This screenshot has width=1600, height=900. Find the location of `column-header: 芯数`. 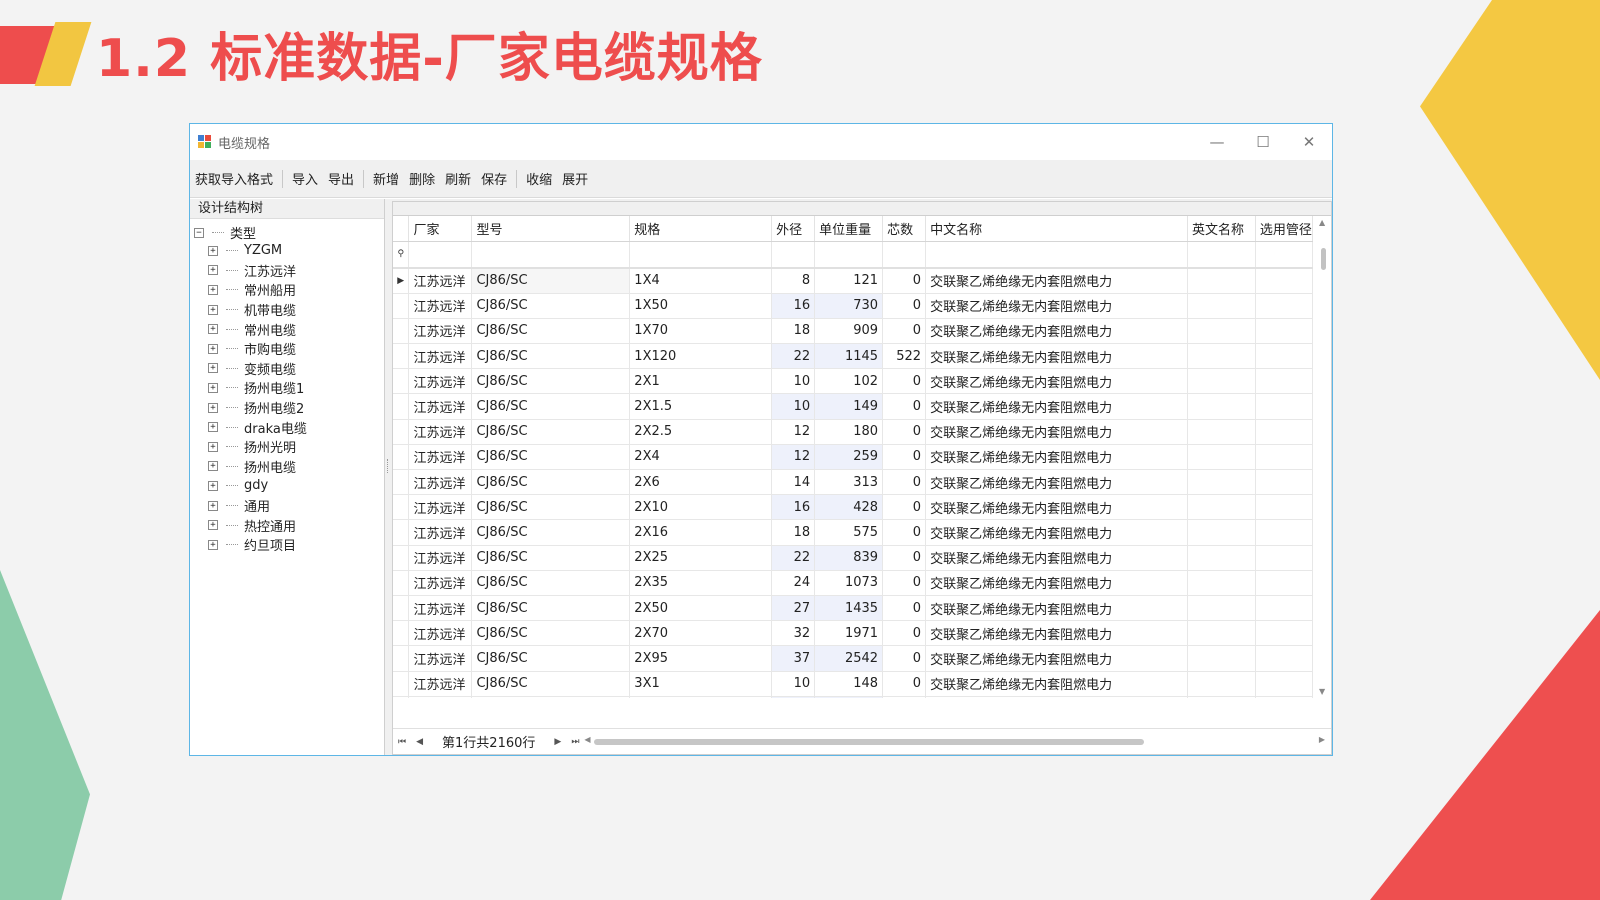

column-header: 芯数 is located at coordinates (904, 229).